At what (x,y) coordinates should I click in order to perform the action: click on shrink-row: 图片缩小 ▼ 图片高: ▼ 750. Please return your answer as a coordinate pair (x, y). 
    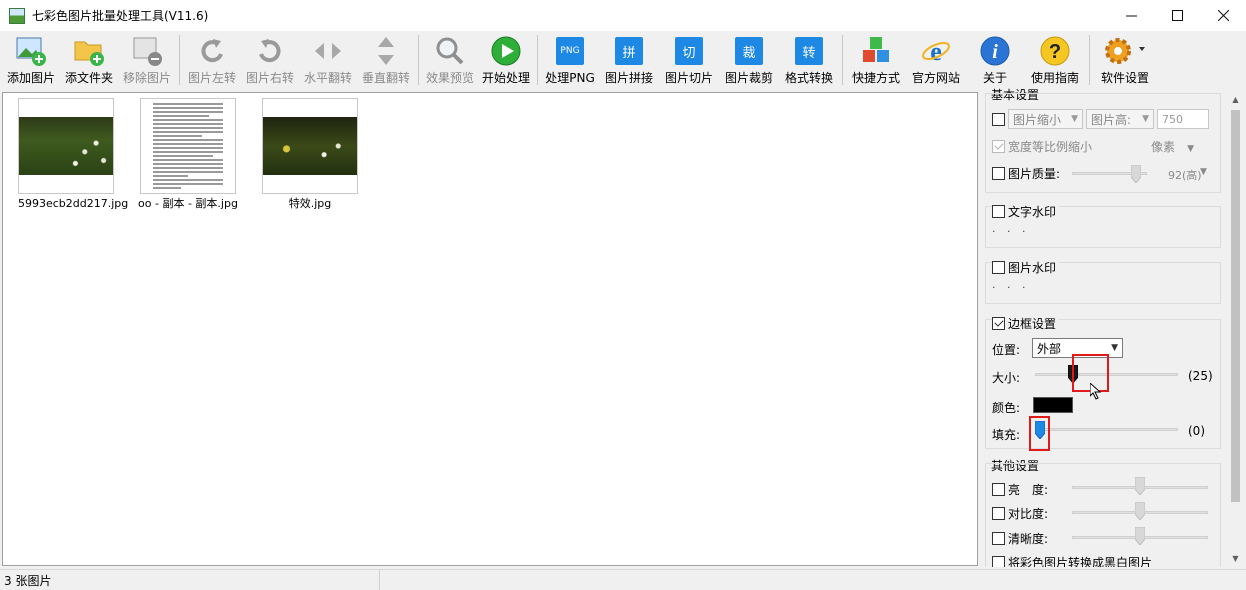
    Looking at the image, I should click on (1100, 119).